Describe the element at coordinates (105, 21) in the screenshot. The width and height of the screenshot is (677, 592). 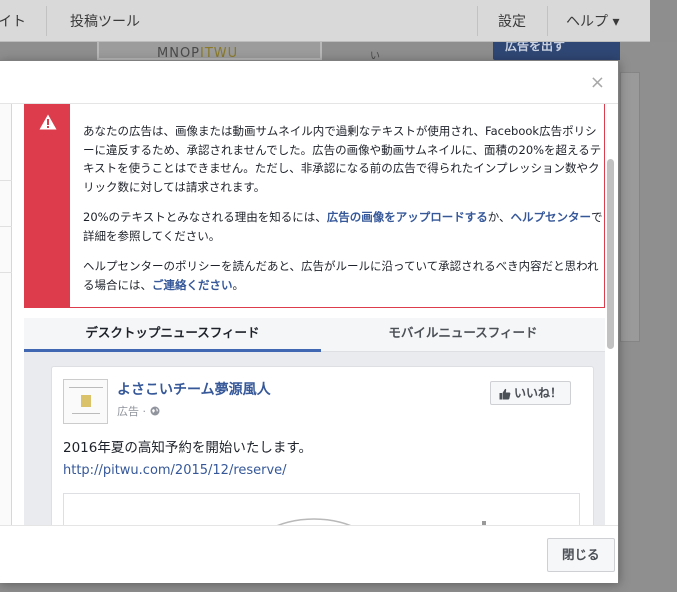
I see `publishing-tools-link: 投稿ツール` at that location.